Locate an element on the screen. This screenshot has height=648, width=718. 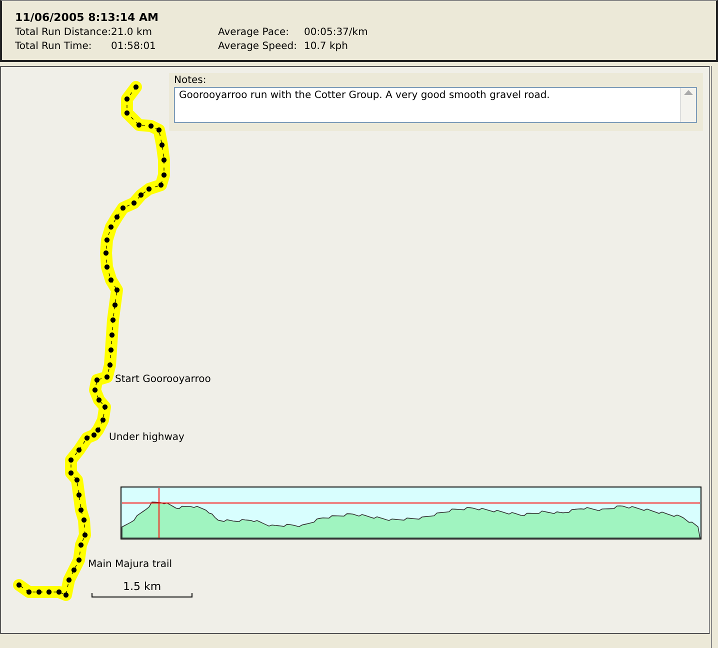
stat-value: 21.0 km is located at coordinates (132, 32).